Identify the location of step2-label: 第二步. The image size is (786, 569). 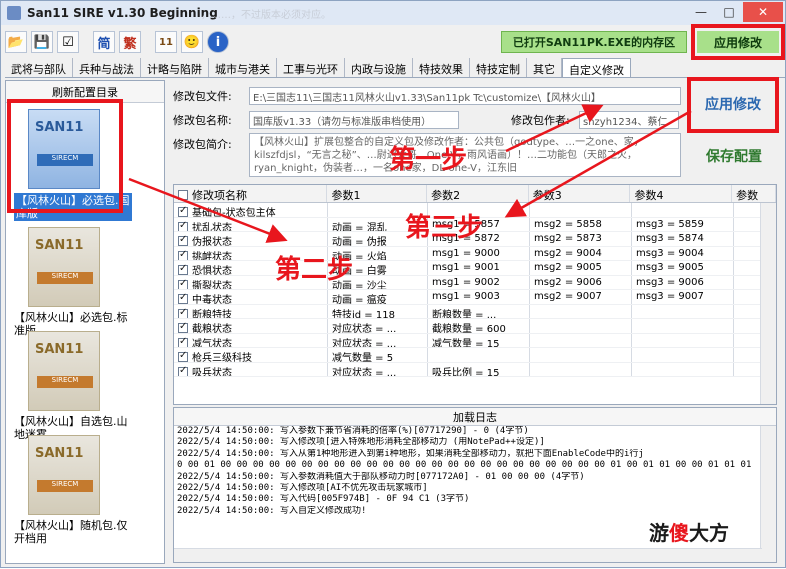
(314, 270).